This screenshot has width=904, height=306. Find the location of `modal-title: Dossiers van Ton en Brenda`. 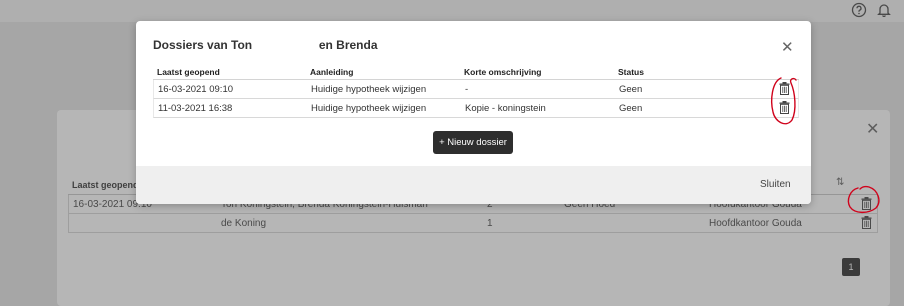

modal-title: Dossiers van Ton en Brenda is located at coordinates (265, 45).